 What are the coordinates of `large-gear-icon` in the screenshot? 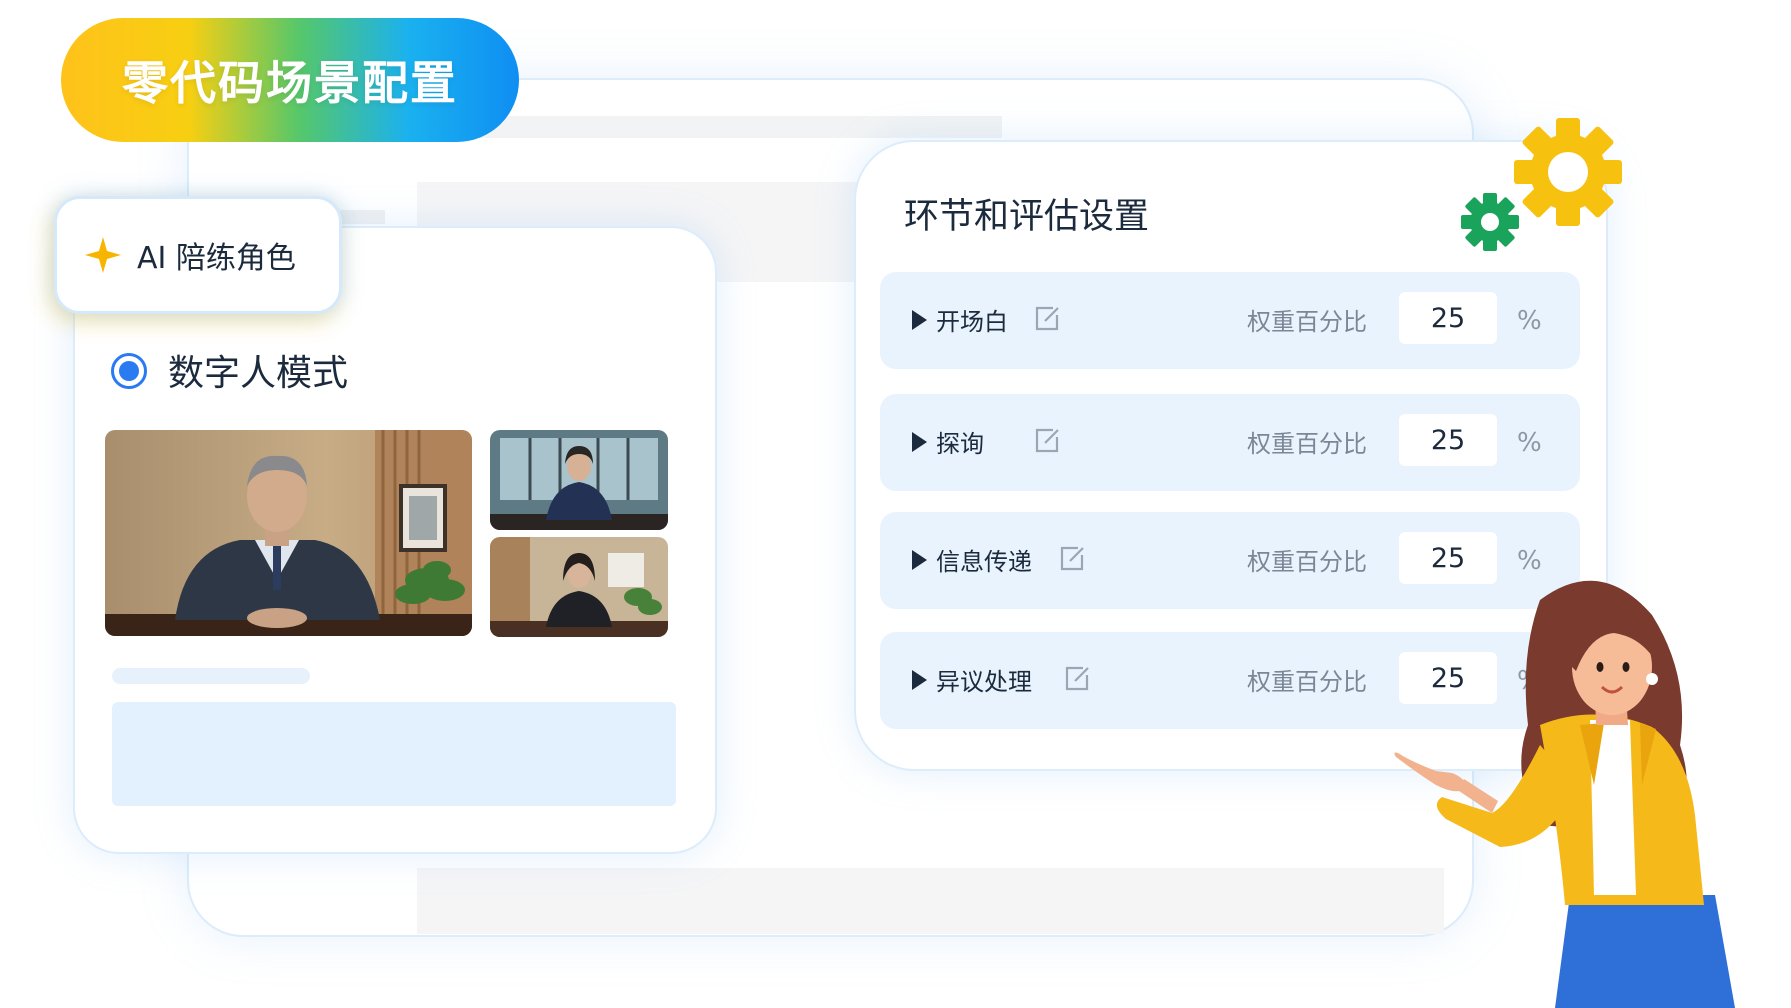 It's located at (1568, 172).